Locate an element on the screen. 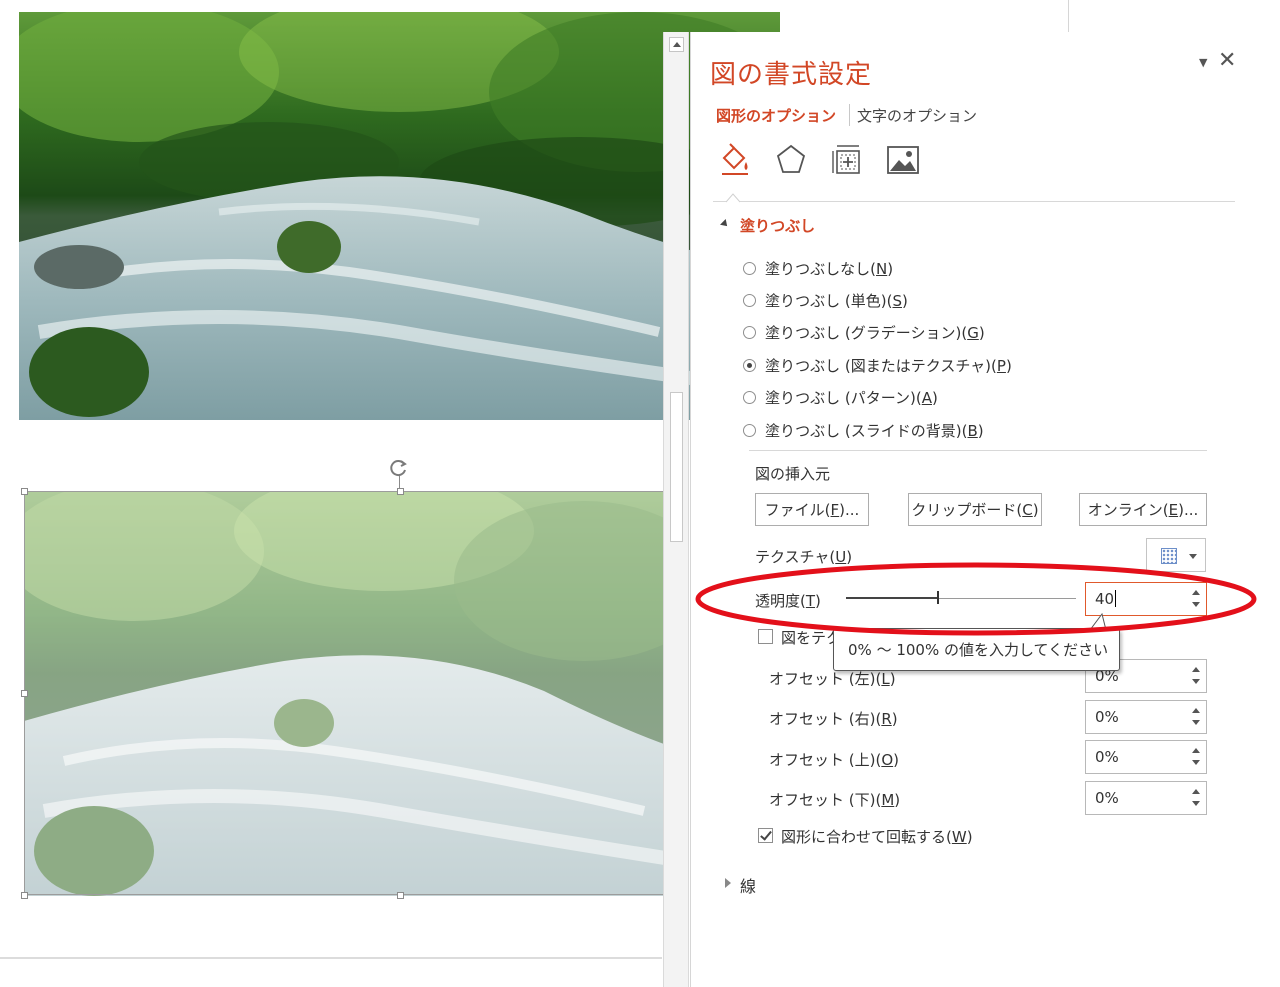  radio-gradient-fill: 塗りつぶし (グラデーション)(G) is located at coordinates (864, 332).